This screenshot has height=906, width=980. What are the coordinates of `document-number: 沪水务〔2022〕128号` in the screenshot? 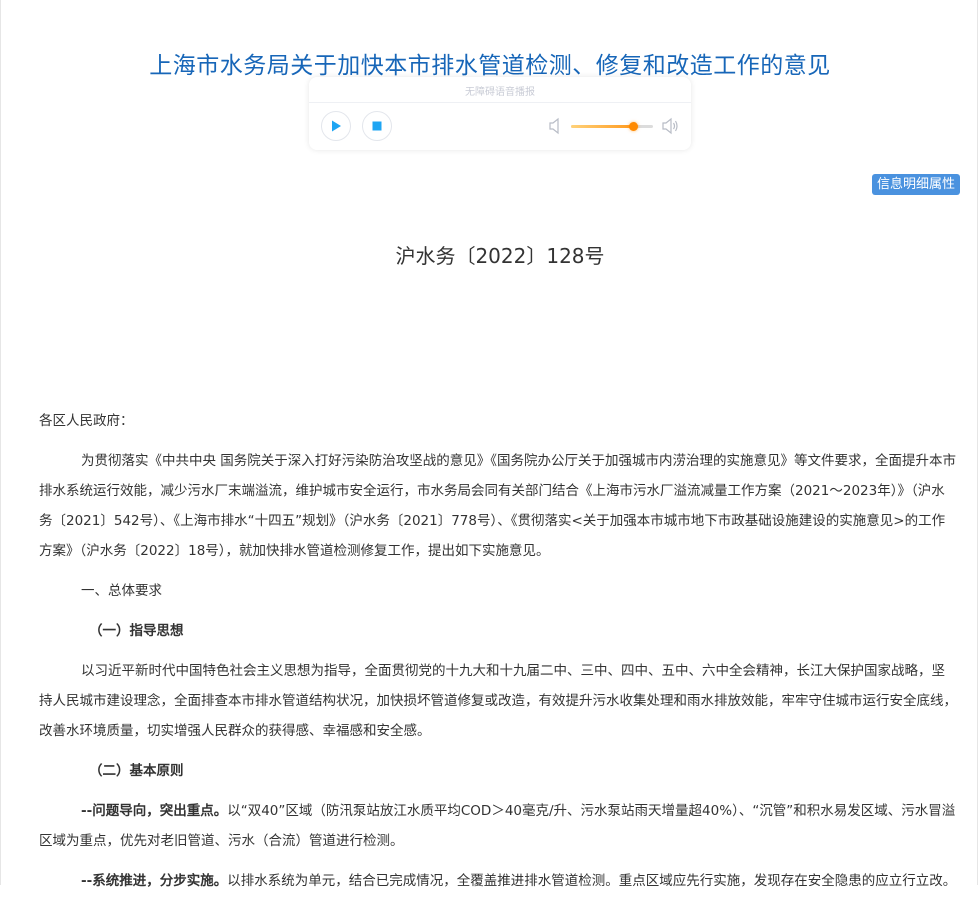 It's located at (500, 256).